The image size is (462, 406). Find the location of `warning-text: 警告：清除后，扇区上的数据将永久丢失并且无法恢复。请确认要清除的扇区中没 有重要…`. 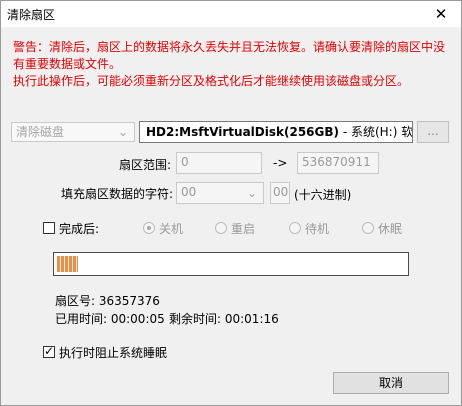

warning-text: 警告：清除后，扇区上的数据将永久丢失并且无法恢复。请确认要清除的扇区中没 有重要… is located at coordinates (232, 64).